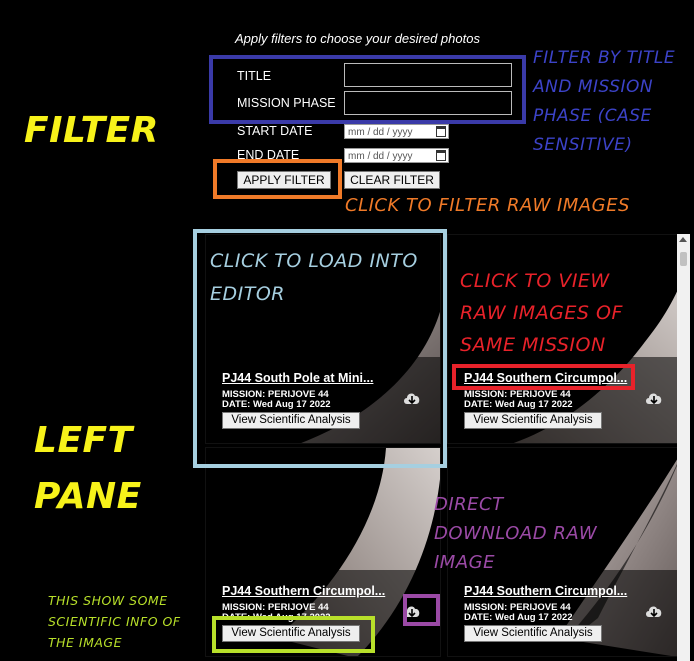 The width and height of the screenshot is (694, 661). I want to click on note-line: AND MISSION, so click(593, 87).